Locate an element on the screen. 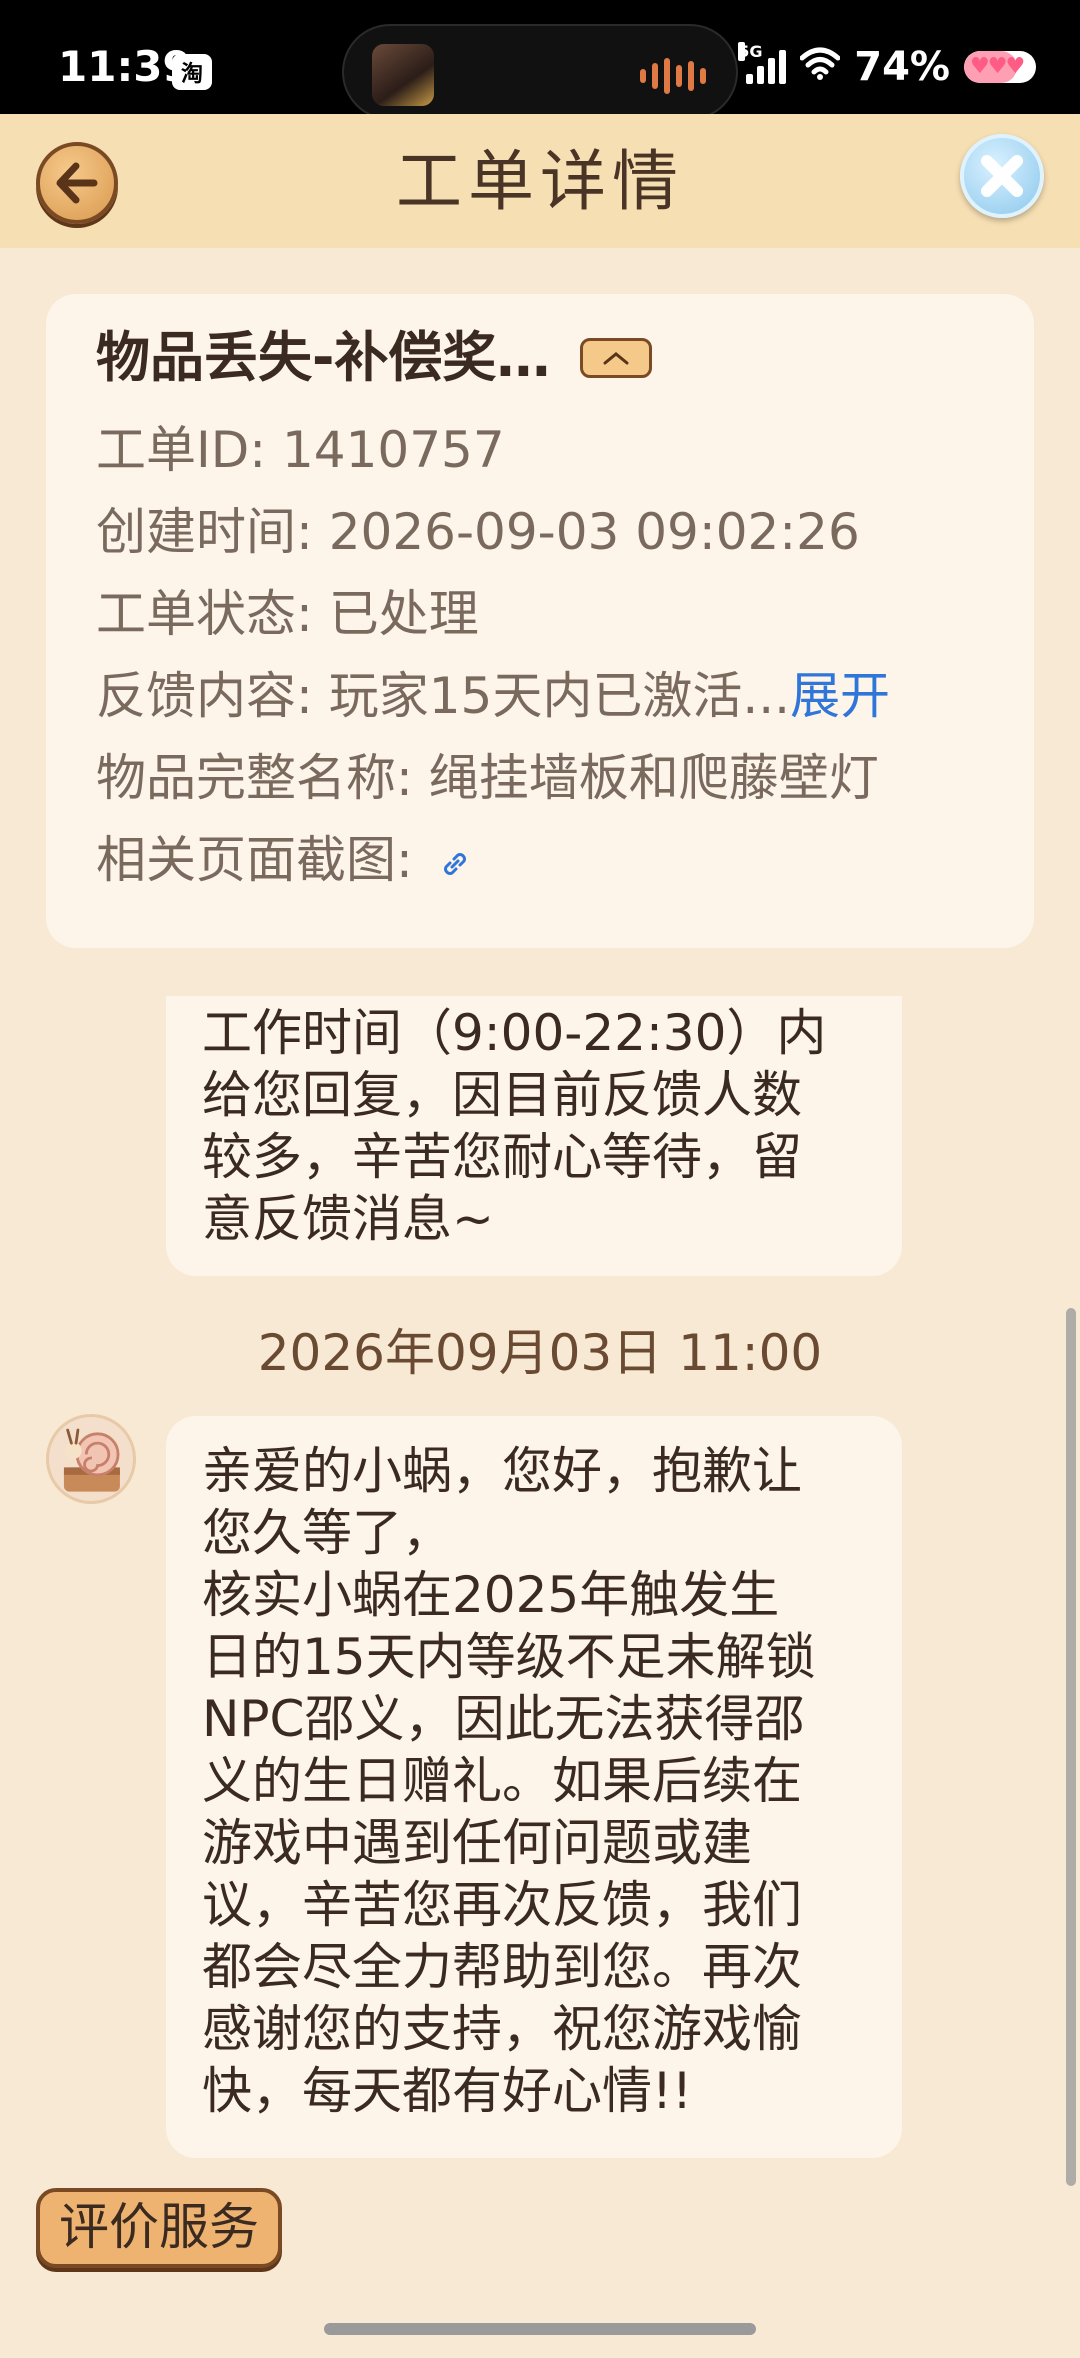  link-icon is located at coordinates (455, 864).